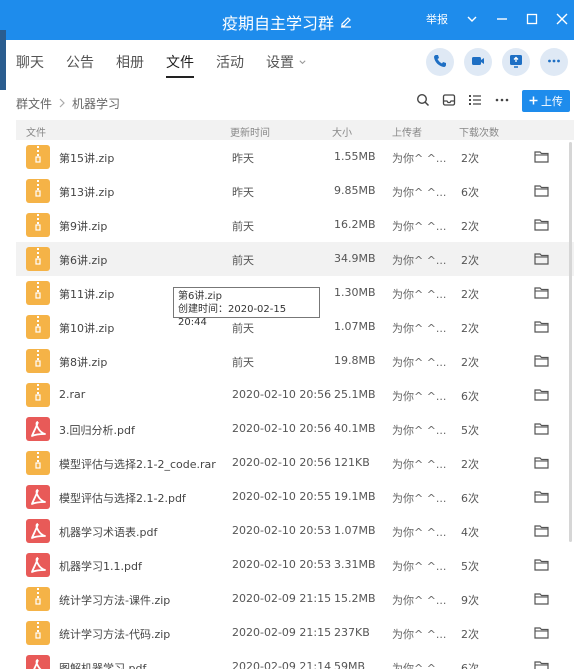  I want to click on file-name: 第15讲.zip, so click(86, 158).